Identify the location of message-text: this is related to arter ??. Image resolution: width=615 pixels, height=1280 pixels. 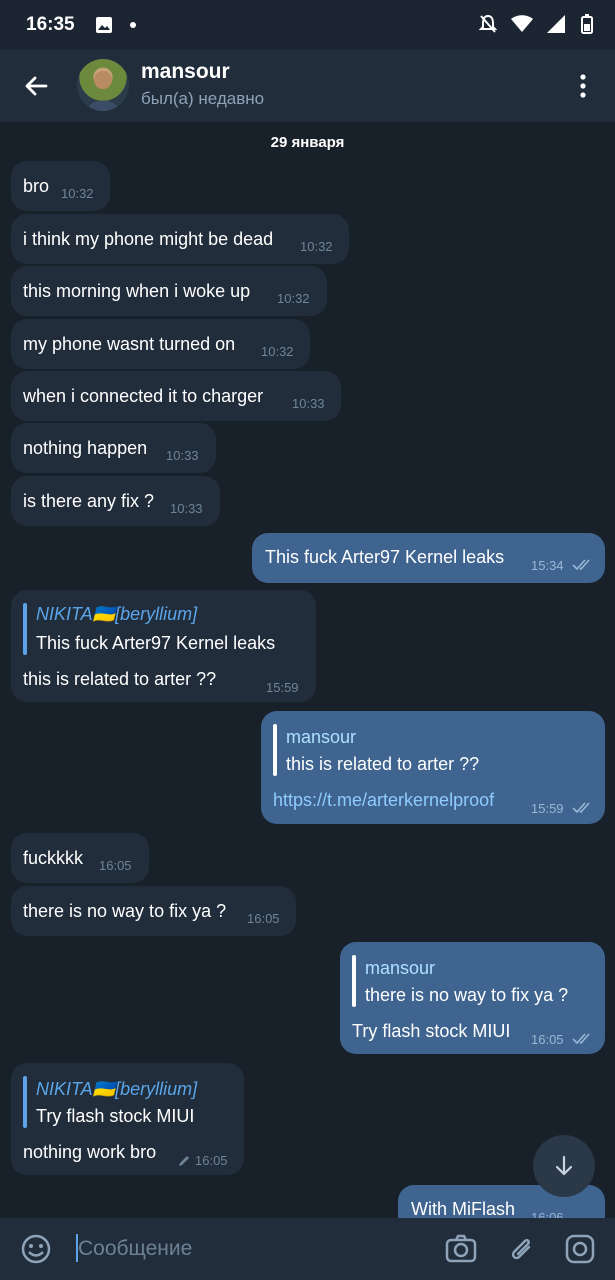
(120, 679).